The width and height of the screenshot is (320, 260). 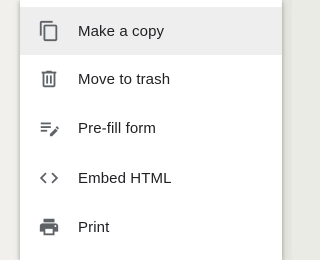 I want to click on prefill-edit-icon, so click(x=49, y=128).